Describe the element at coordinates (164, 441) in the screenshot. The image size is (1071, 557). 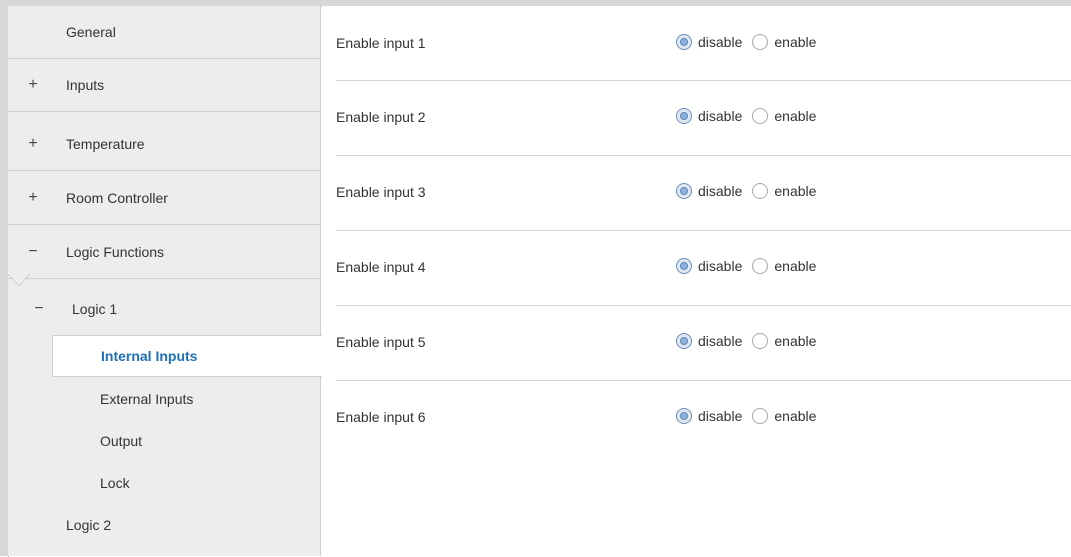
I see `sidebar-item-output: Output` at that location.